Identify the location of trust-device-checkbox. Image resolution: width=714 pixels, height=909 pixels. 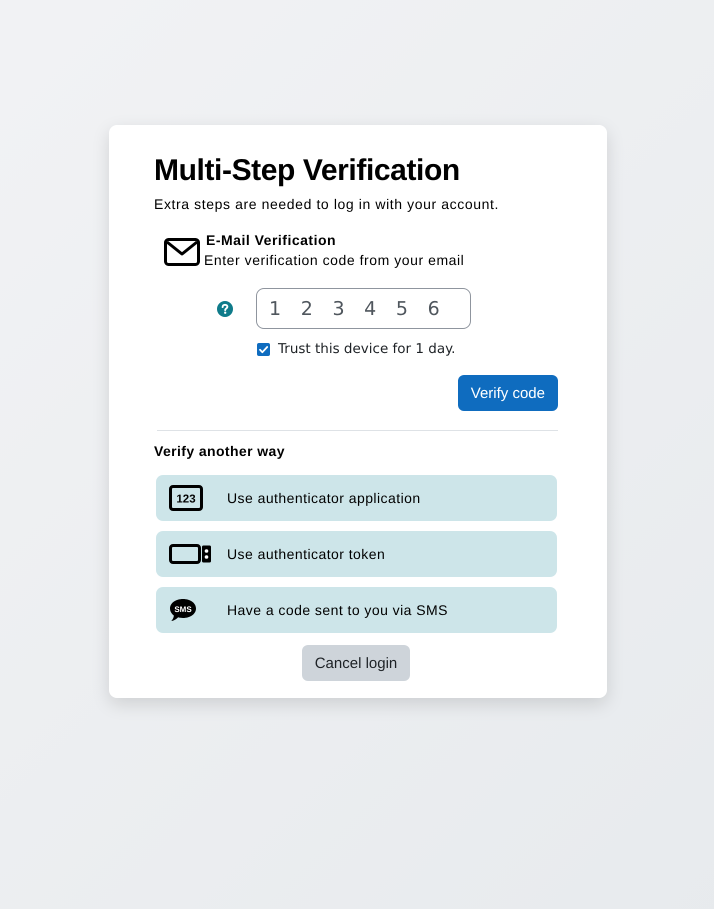
(263, 349).